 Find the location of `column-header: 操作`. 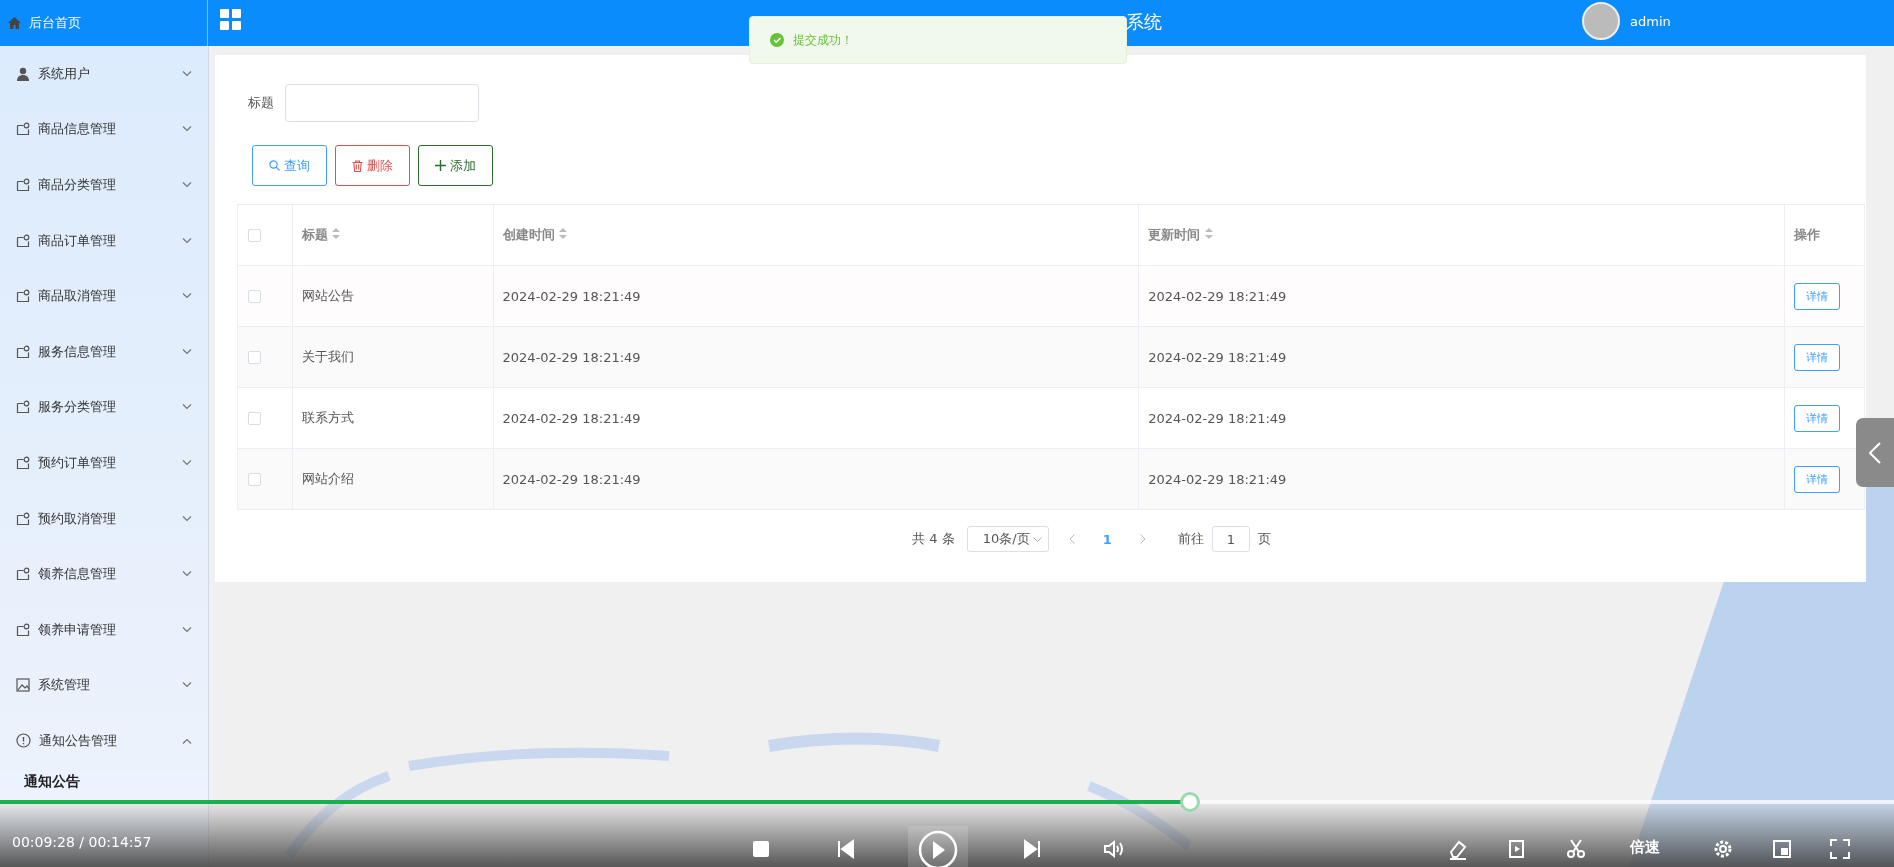

column-header: 操作 is located at coordinates (1824, 235).